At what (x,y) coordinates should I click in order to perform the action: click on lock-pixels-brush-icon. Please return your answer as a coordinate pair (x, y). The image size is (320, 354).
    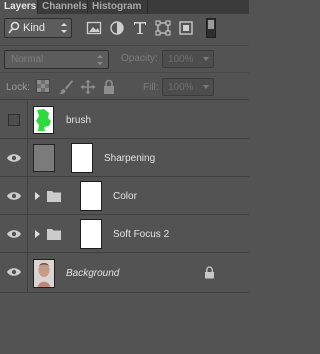
    Looking at the image, I should click on (66, 87).